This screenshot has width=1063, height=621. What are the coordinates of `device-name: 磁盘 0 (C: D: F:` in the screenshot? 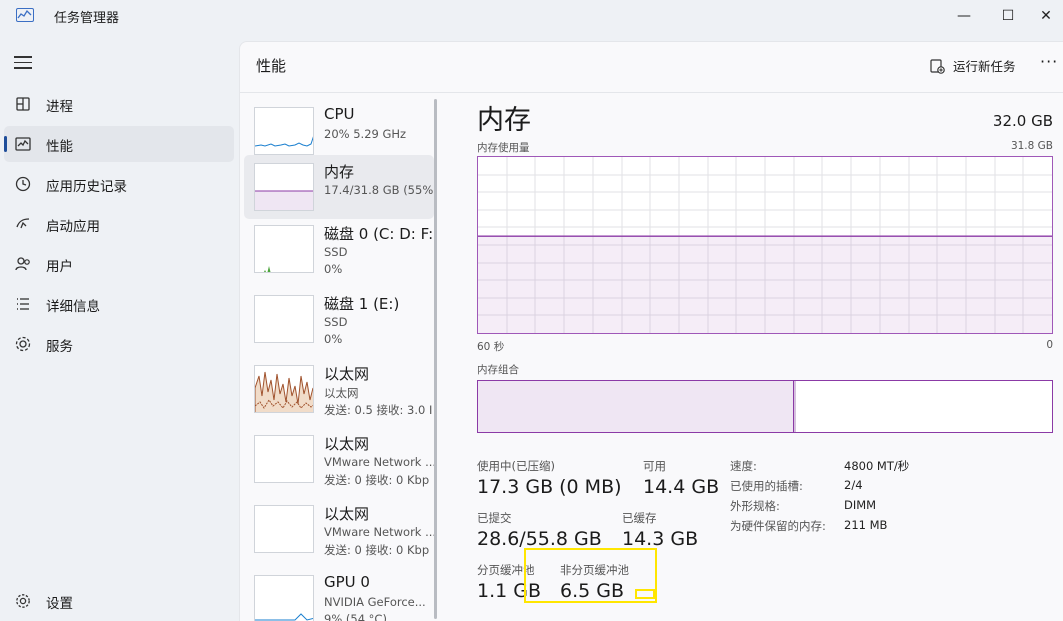 It's located at (379, 234).